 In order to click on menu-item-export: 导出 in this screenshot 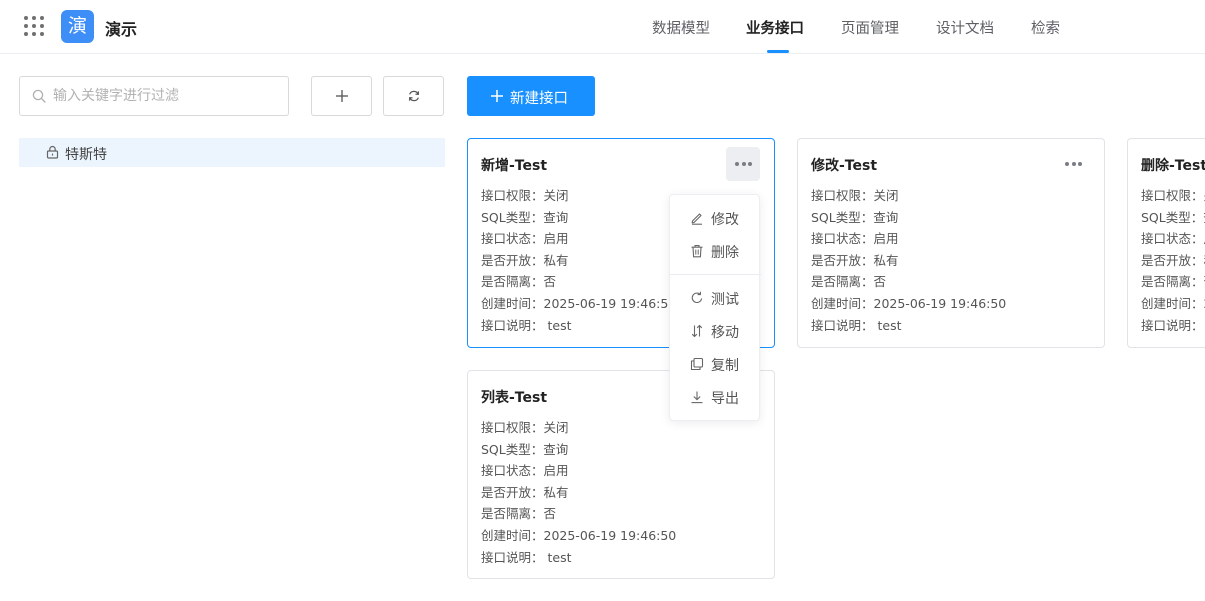, I will do `click(715, 397)`.